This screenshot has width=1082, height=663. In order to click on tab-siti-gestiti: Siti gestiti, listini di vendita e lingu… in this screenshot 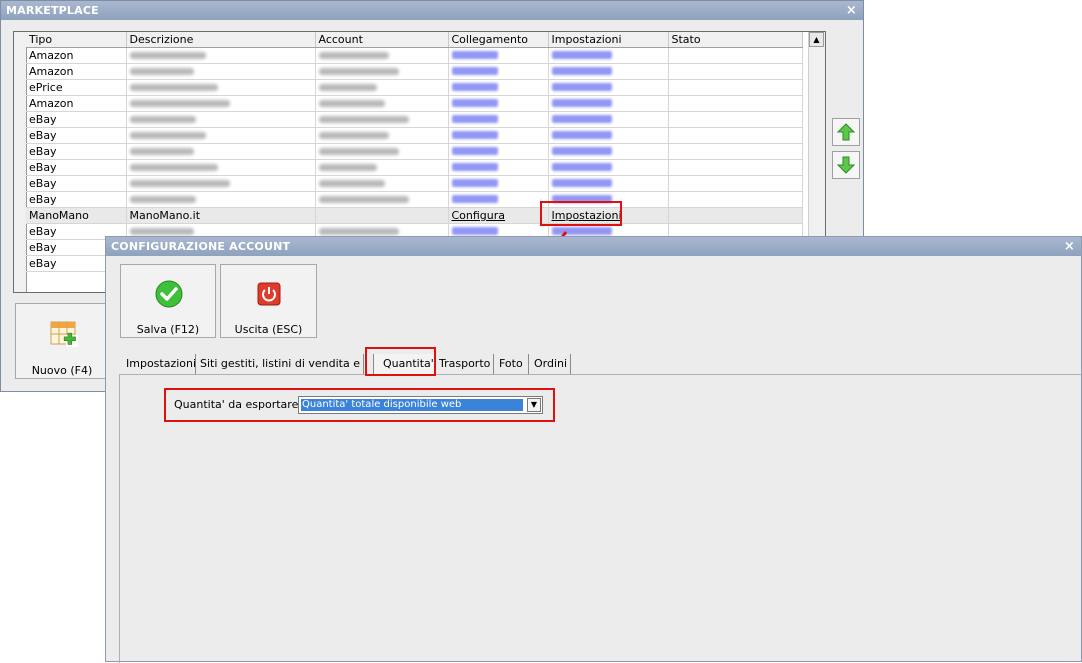, I will do `click(280, 364)`.